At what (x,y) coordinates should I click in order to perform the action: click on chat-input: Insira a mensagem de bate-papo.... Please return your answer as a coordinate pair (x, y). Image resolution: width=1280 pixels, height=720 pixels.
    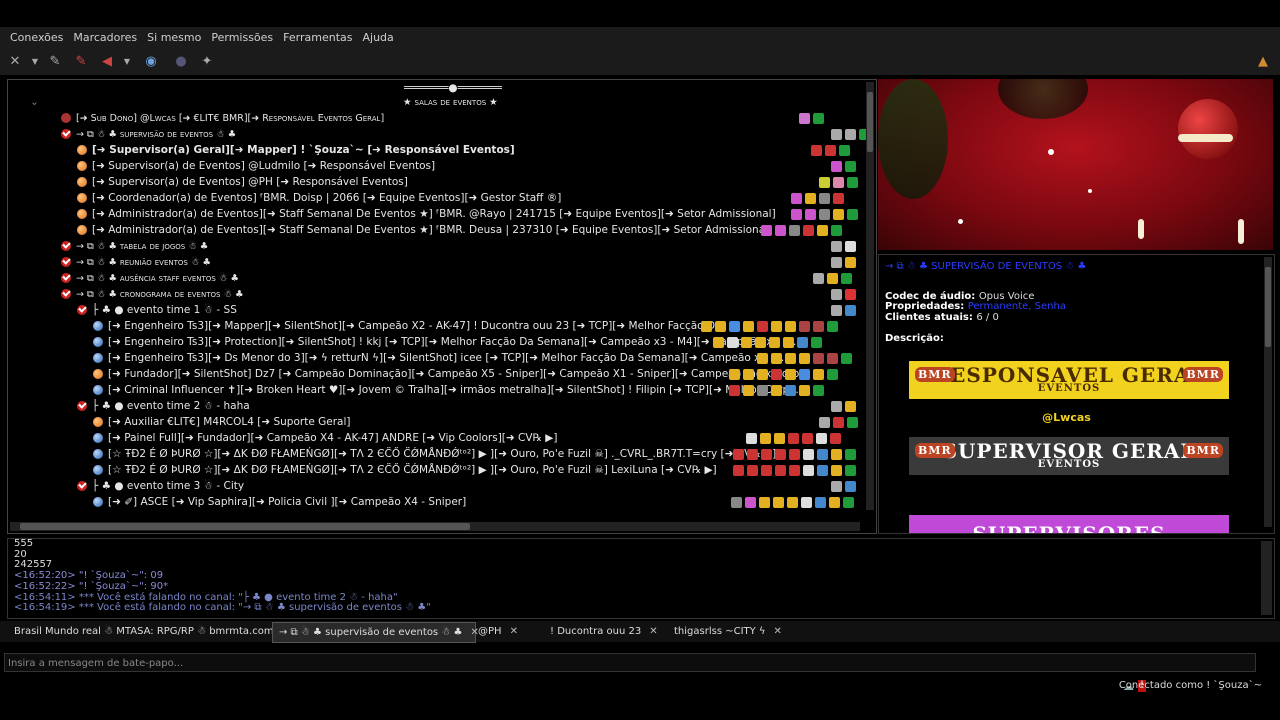
    Looking at the image, I should click on (630, 662).